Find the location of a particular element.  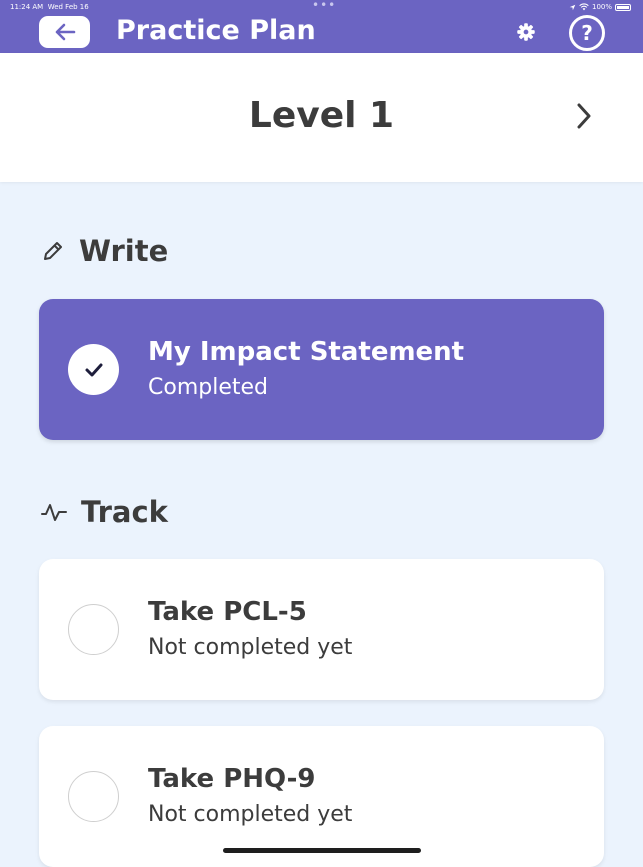

pencil-icon is located at coordinates (53, 251).